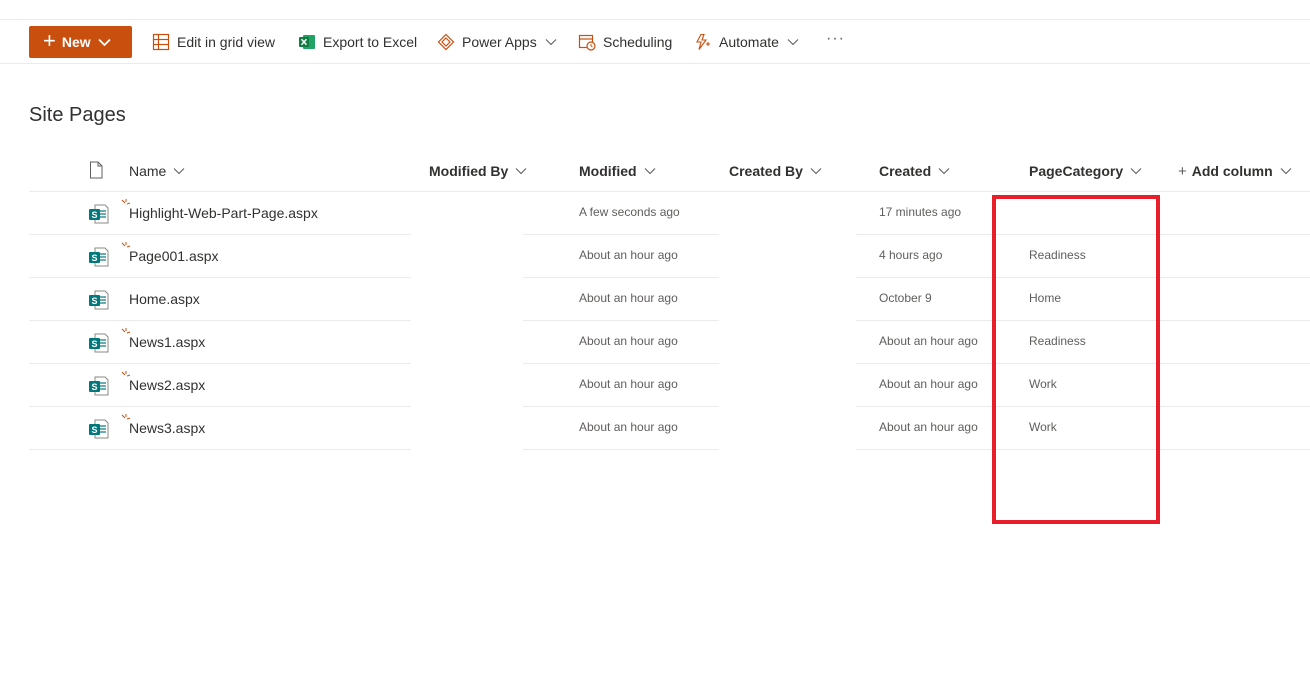 The height and width of the screenshot is (677, 1310). Describe the element at coordinates (835, 39) in the screenshot. I see `more-options-button: ···` at that location.